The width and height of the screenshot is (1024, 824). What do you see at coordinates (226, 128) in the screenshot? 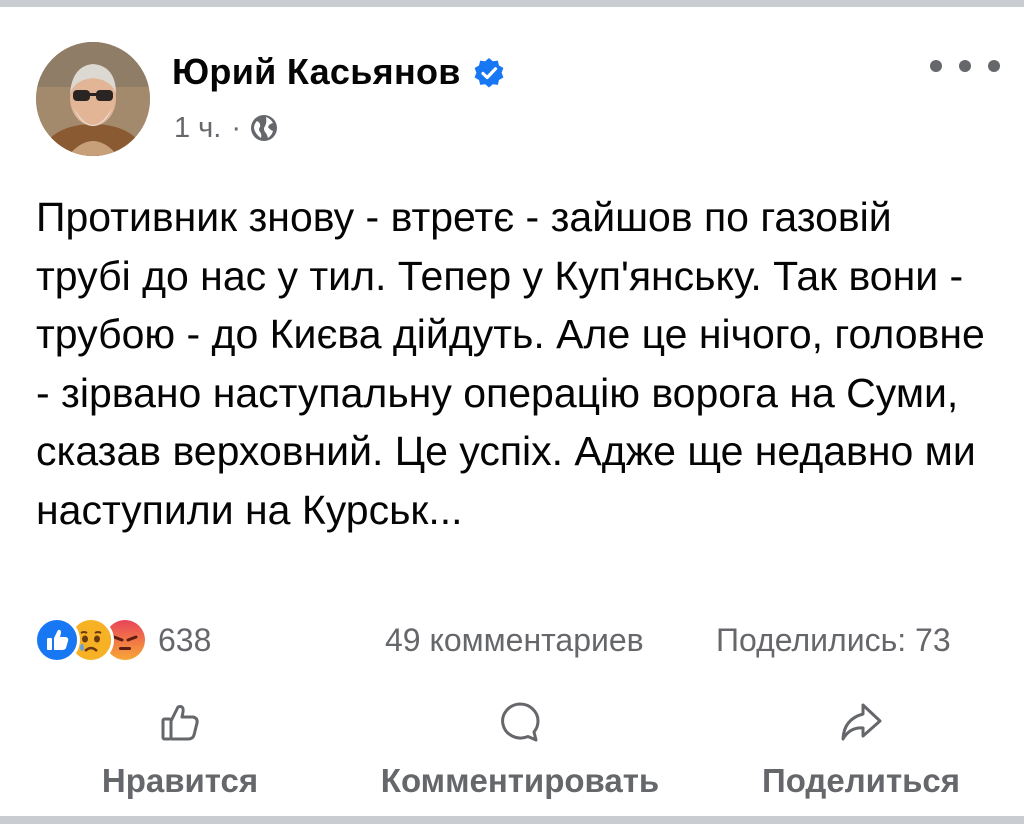
I see `post-meta: 1 ч. ·` at bounding box center [226, 128].